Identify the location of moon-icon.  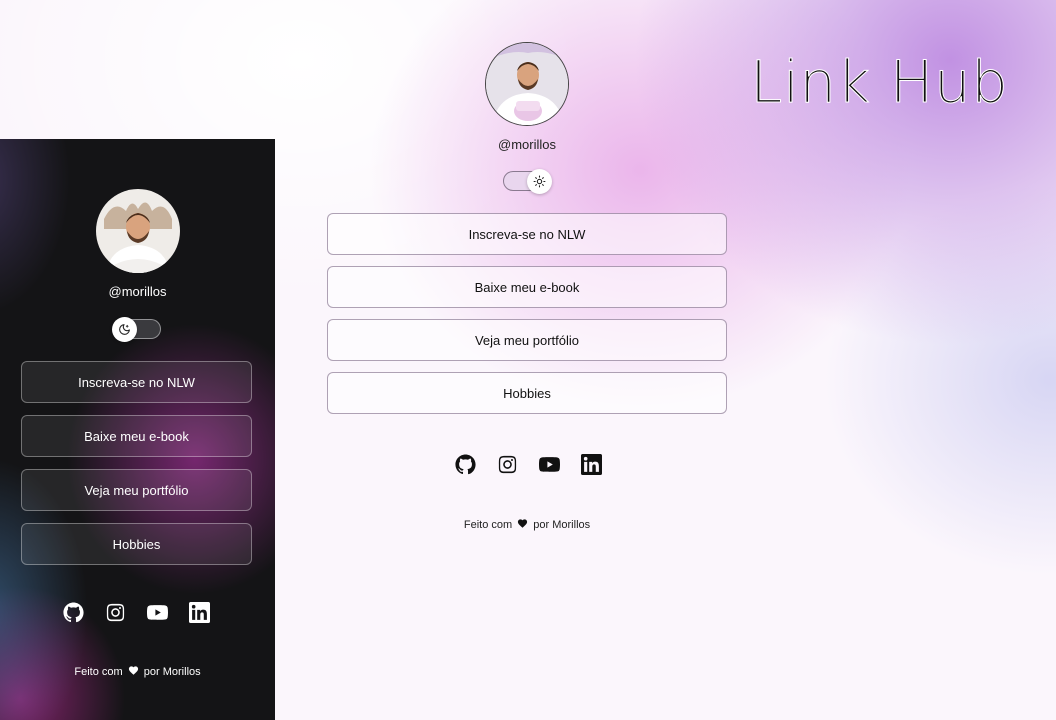
(124, 329).